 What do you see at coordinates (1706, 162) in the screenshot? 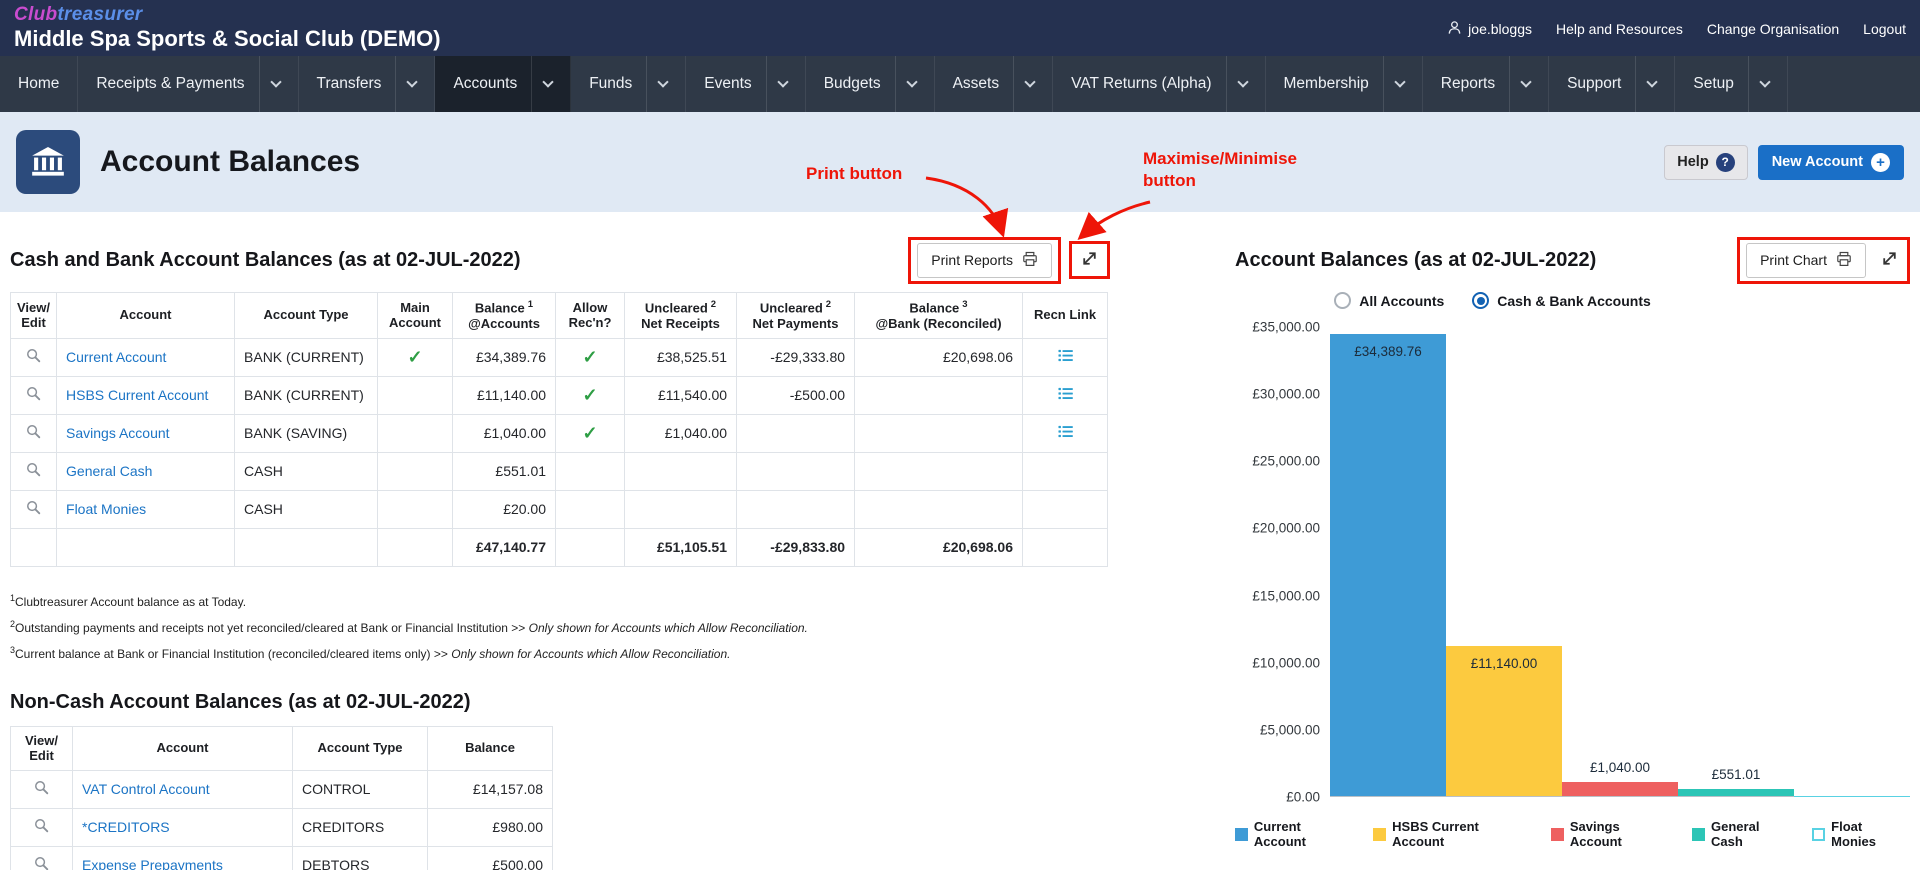
I see `help-button: Help ?` at bounding box center [1706, 162].